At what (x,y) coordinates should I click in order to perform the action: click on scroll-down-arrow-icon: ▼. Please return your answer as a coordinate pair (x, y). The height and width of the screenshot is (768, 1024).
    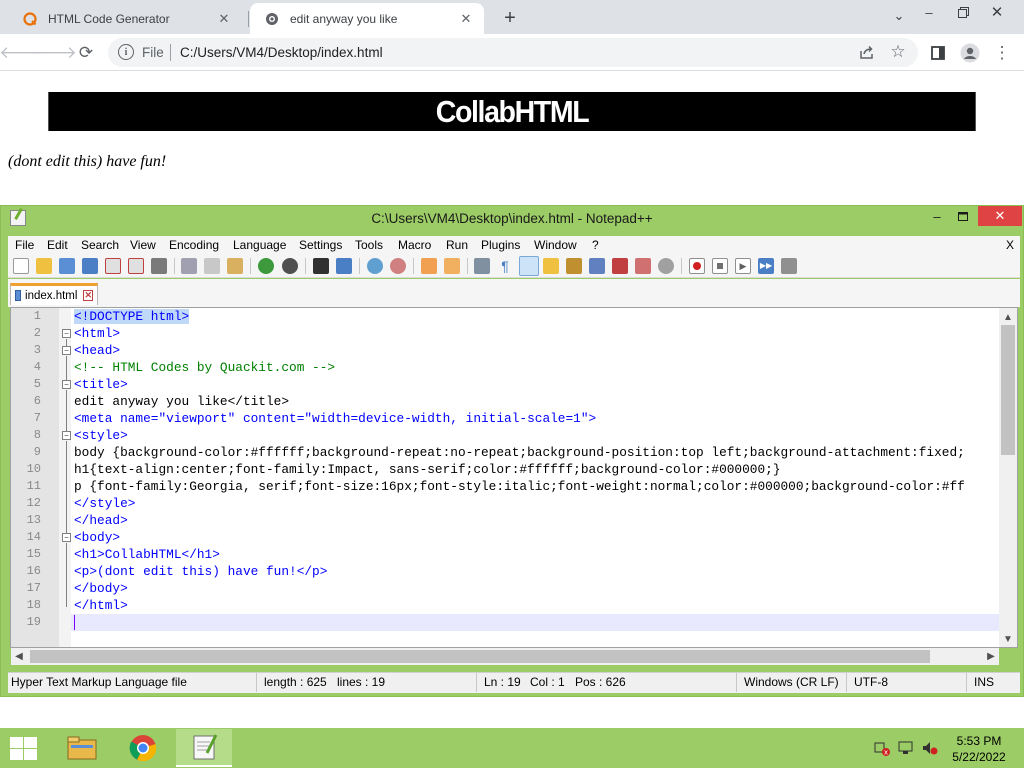
    Looking at the image, I should click on (1008, 639).